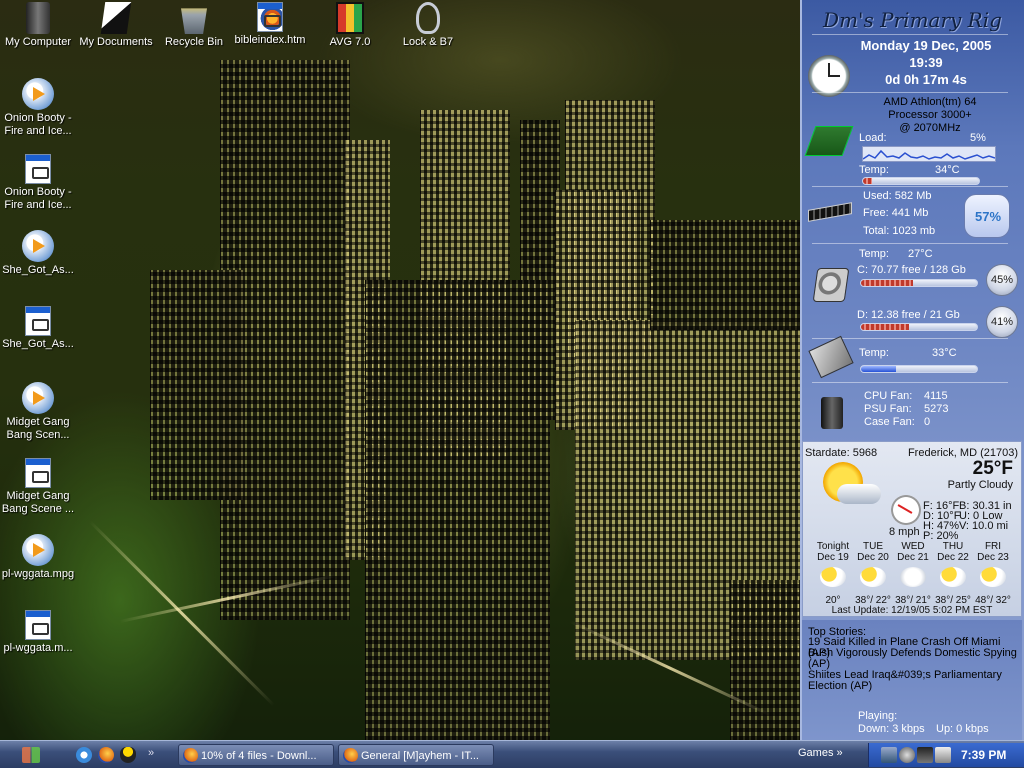 This screenshot has height=768, width=1024. I want to click on hdd-temp-value: 27°C, so click(920, 254).